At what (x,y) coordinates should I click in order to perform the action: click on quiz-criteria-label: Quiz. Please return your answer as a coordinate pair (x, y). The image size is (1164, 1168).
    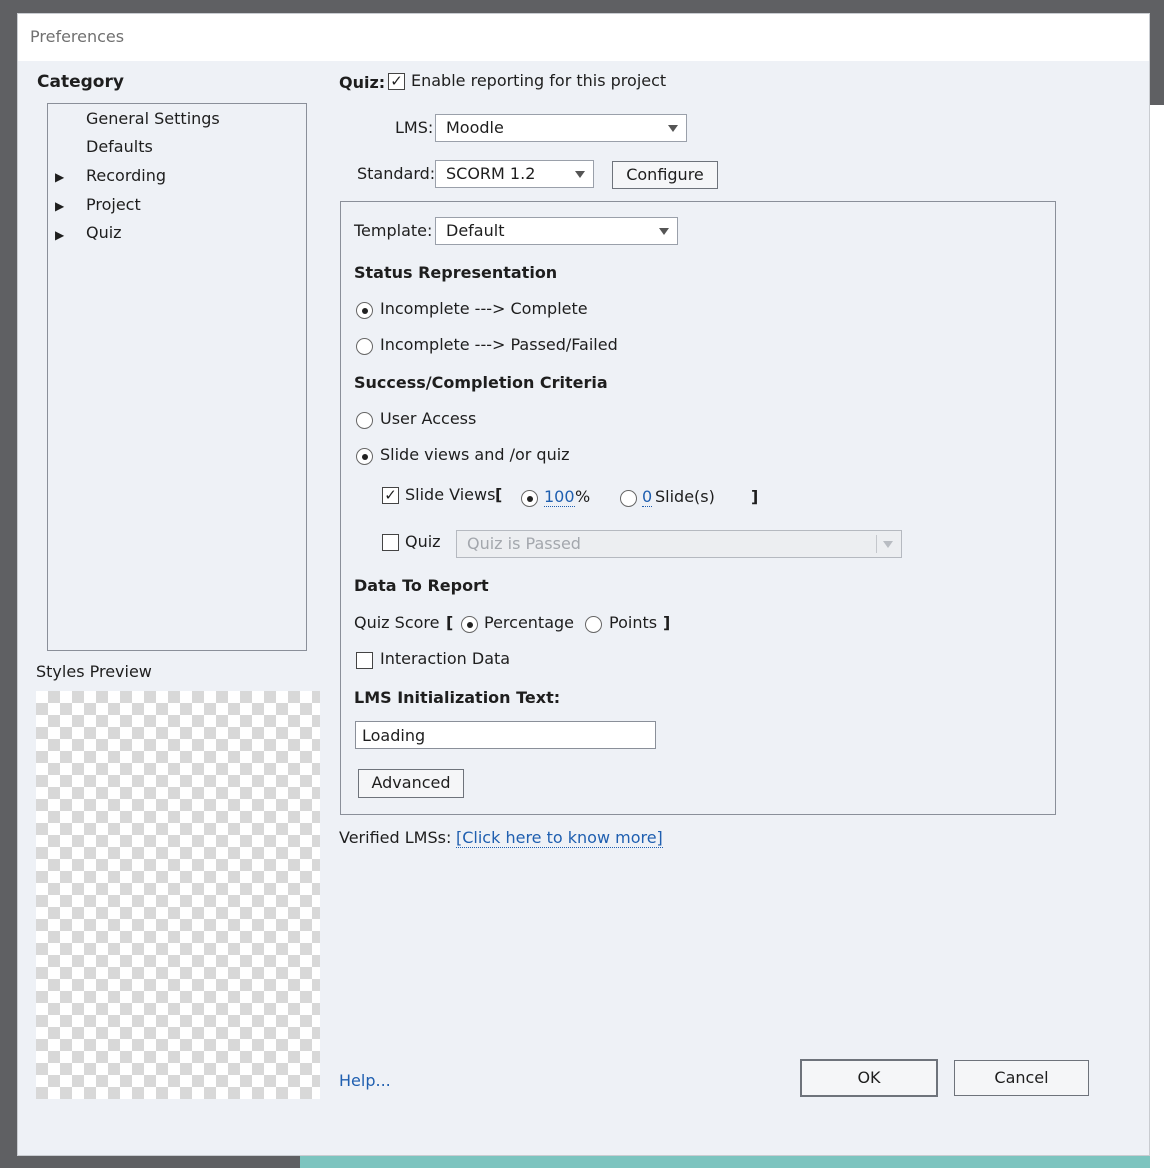
    Looking at the image, I should click on (423, 541).